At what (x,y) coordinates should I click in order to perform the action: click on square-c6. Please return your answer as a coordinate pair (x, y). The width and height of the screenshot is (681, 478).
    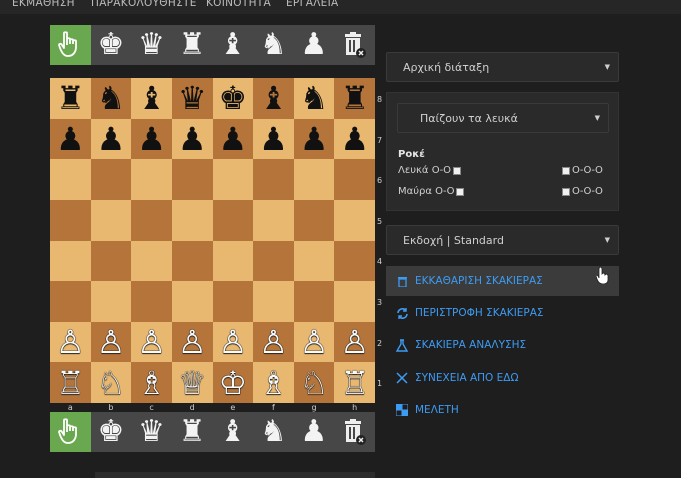
    Looking at the image, I should click on (151, 179).